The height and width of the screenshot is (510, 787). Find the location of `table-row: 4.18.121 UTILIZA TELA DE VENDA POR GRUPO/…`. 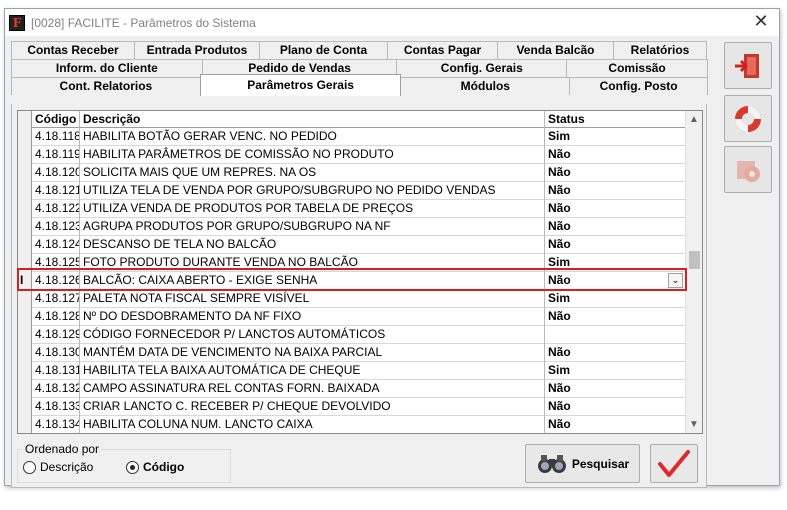

table-row: 4.18.121 UTILIZA TELA DE VENDA POR GRUPO/… is located at coordinates (360, 191).